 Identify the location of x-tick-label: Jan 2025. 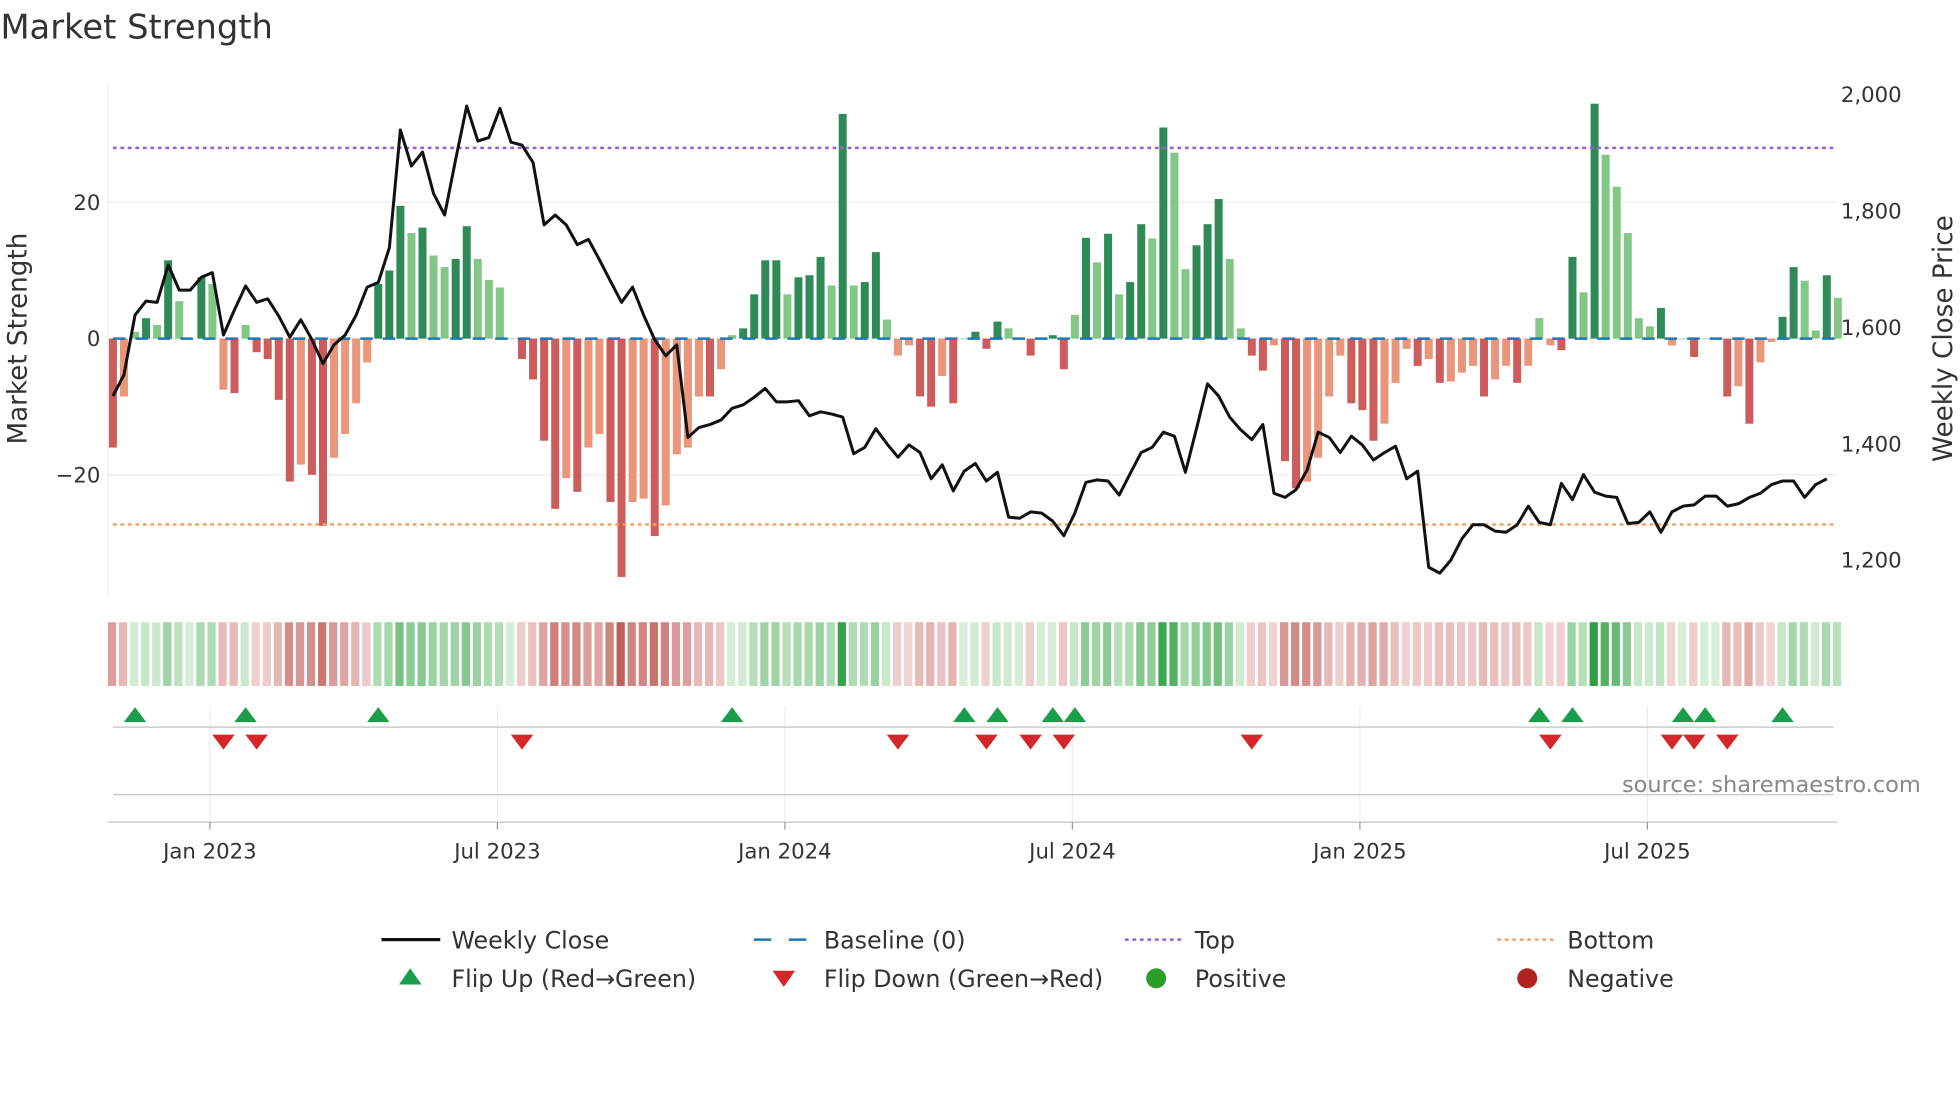
(1359, 851).